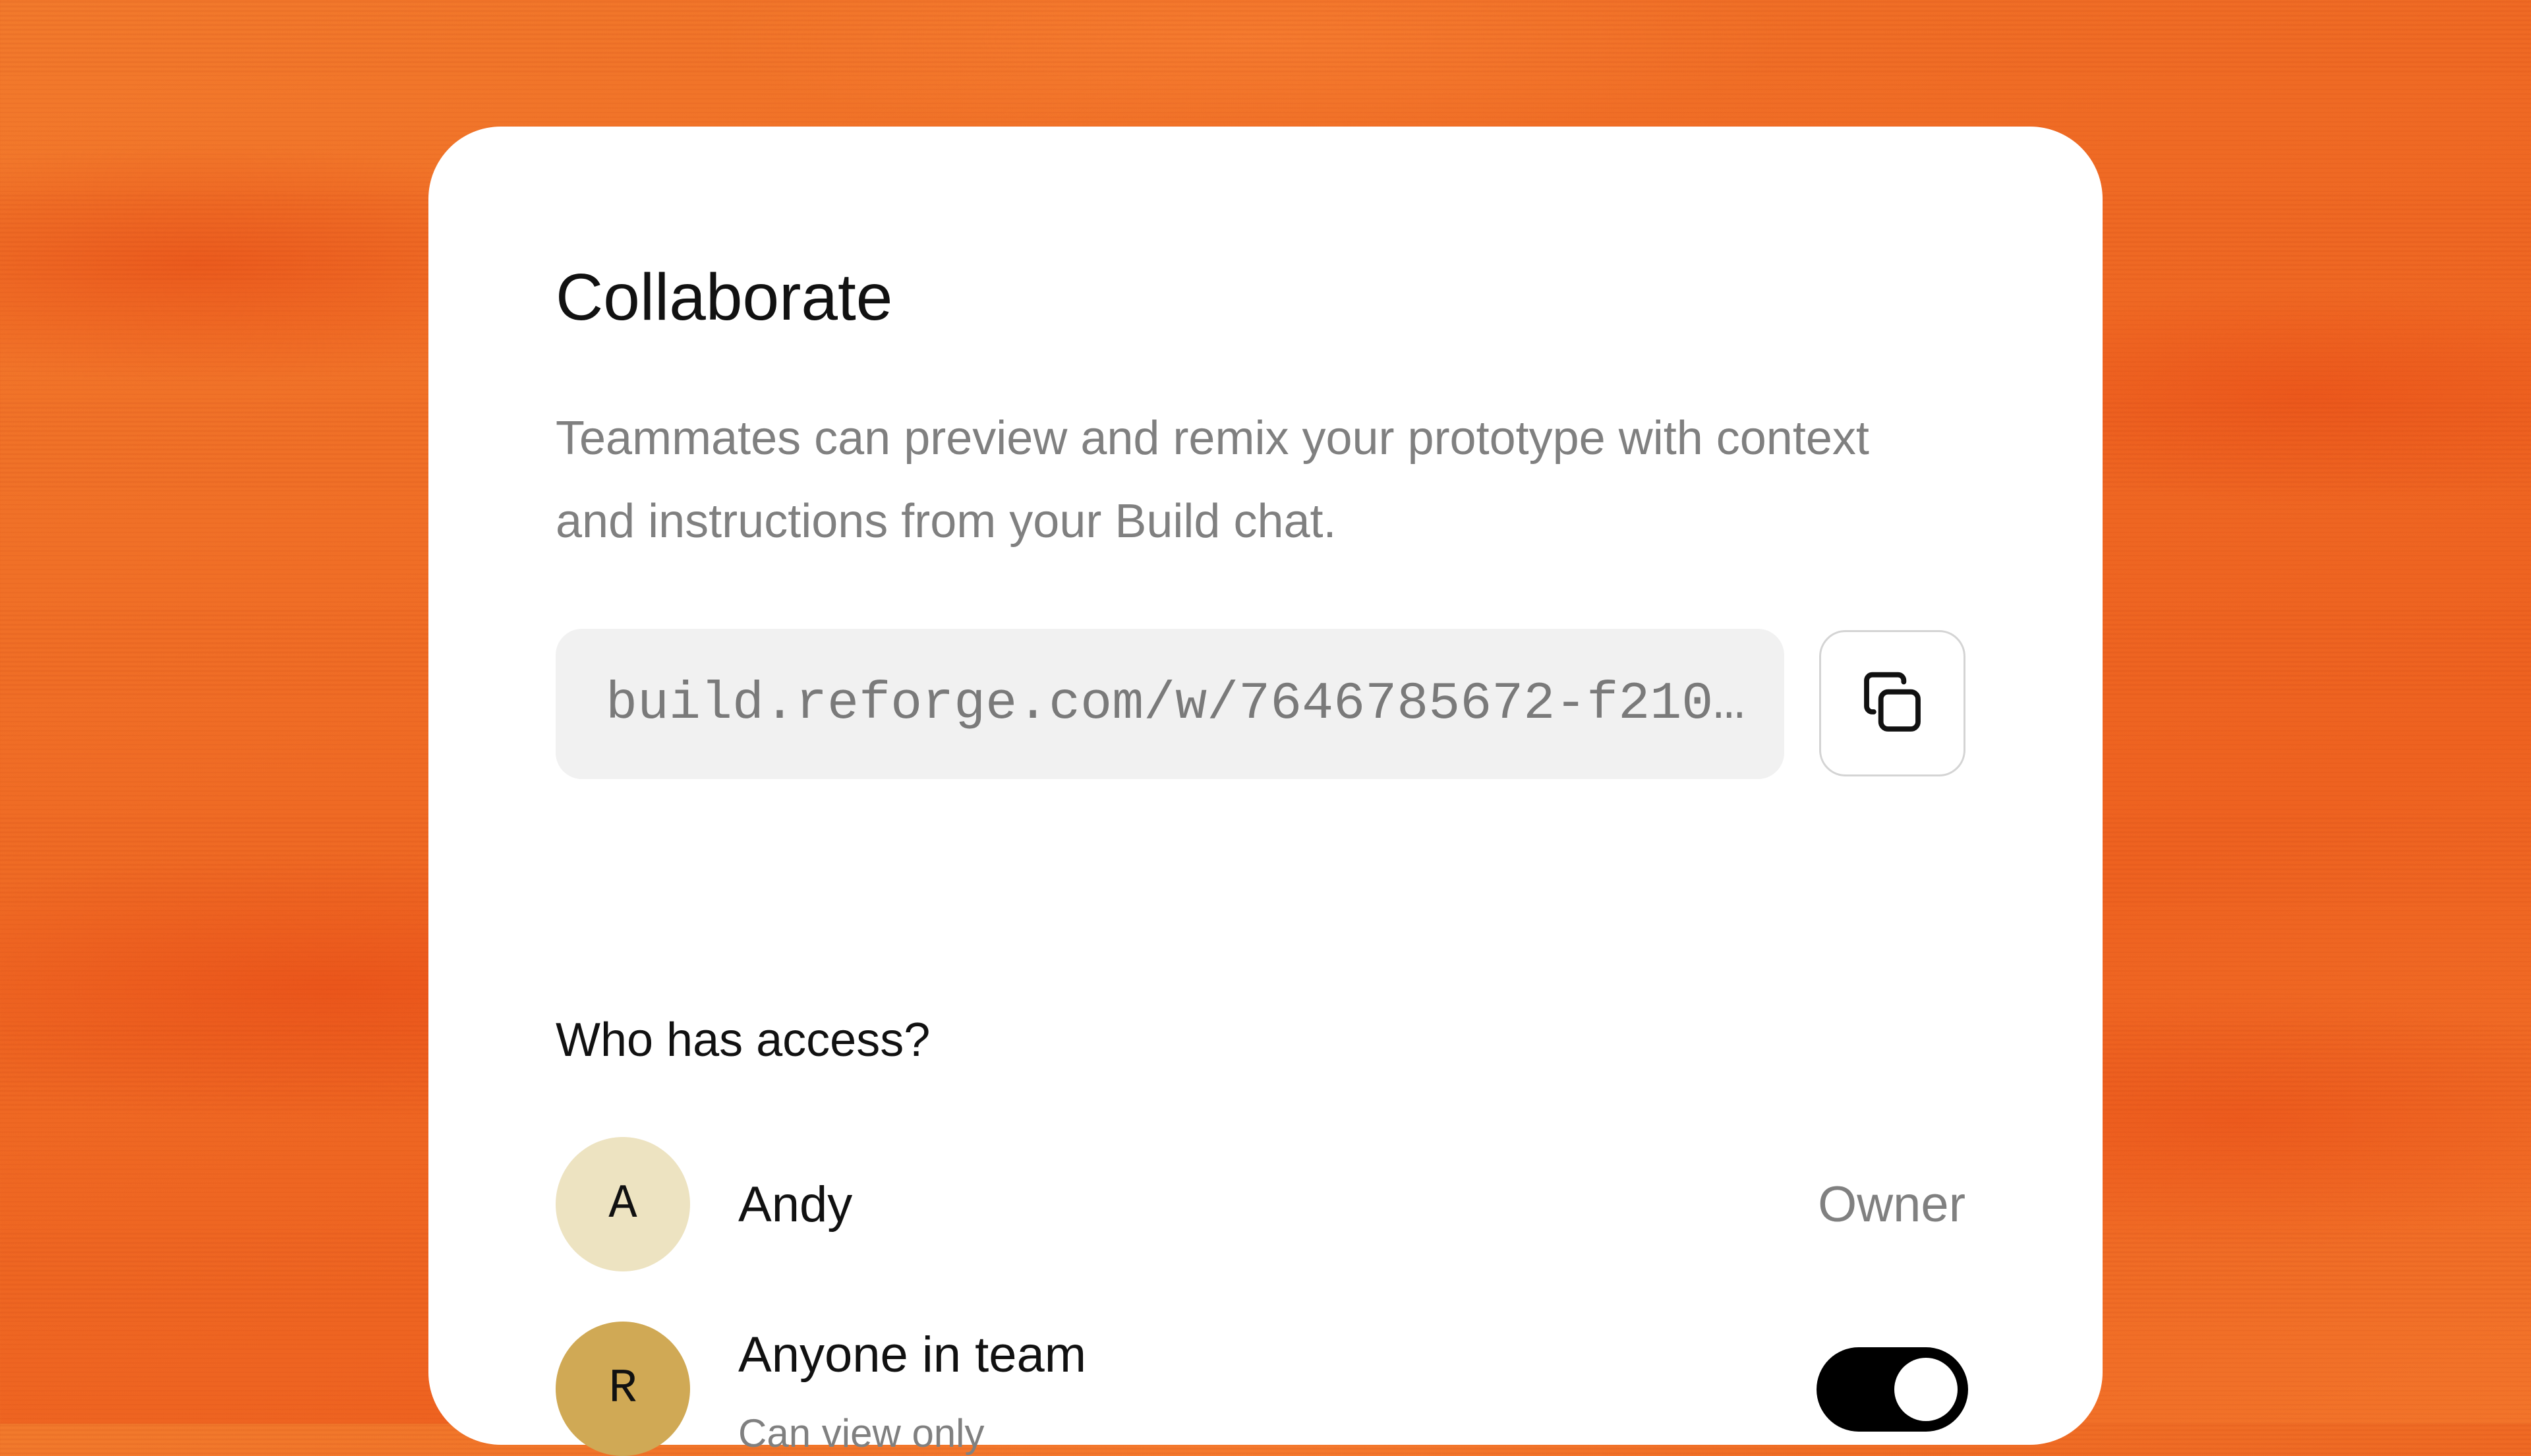 This screenshot has width=2531, height=1456. Describe the element at coordinates (724, 297) in the screenshot. I see `dialog-title: Collaborate` at that location.